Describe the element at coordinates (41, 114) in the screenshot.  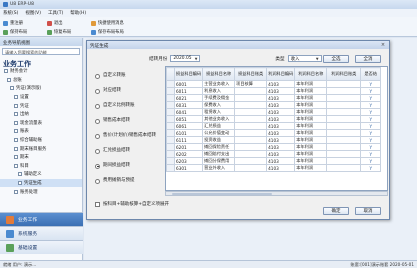
I see `nav-tree-item: 出纳` at that location.